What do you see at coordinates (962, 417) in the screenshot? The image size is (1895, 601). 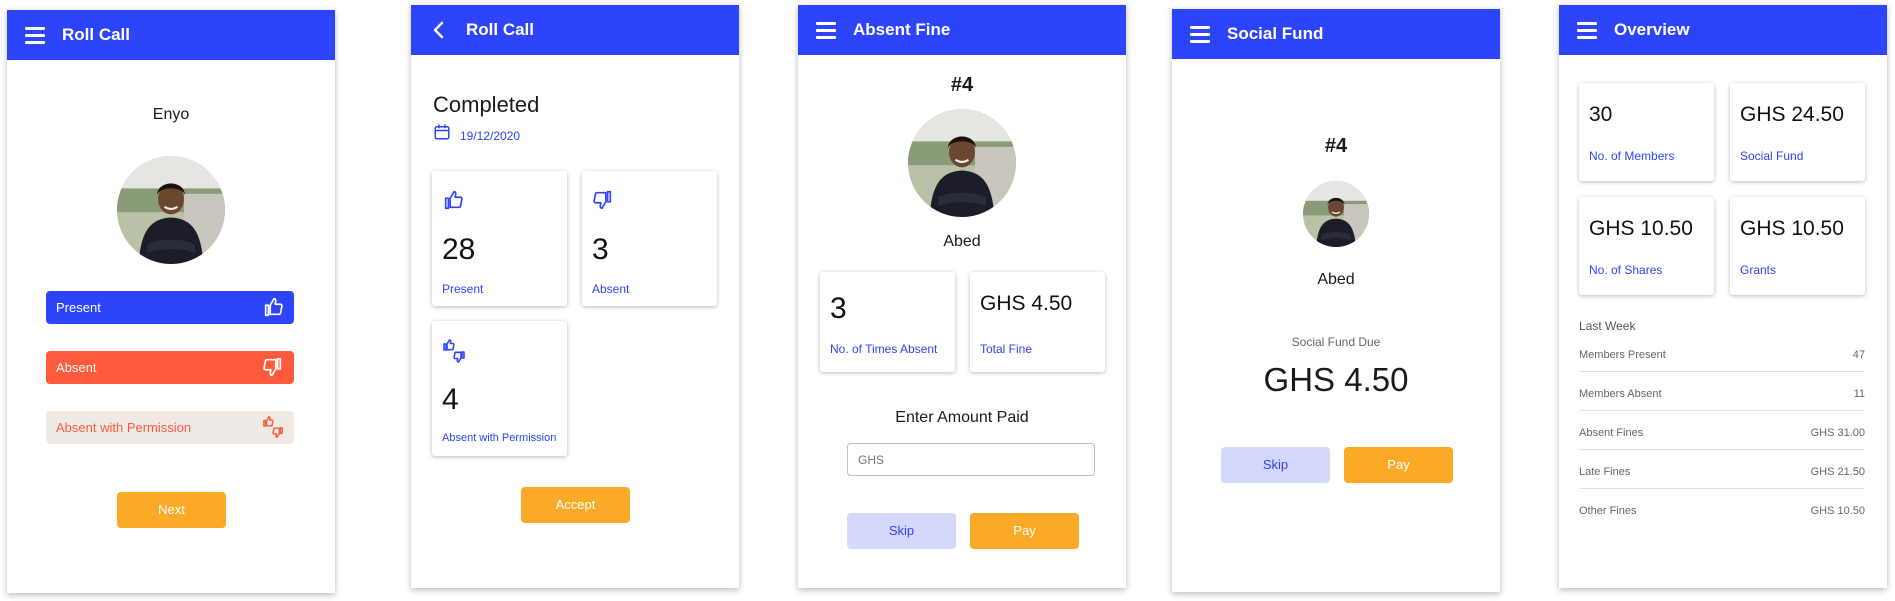 I see `enter-amount-paid-label: Enter Amount Paid` at bounding box center [962, 417].